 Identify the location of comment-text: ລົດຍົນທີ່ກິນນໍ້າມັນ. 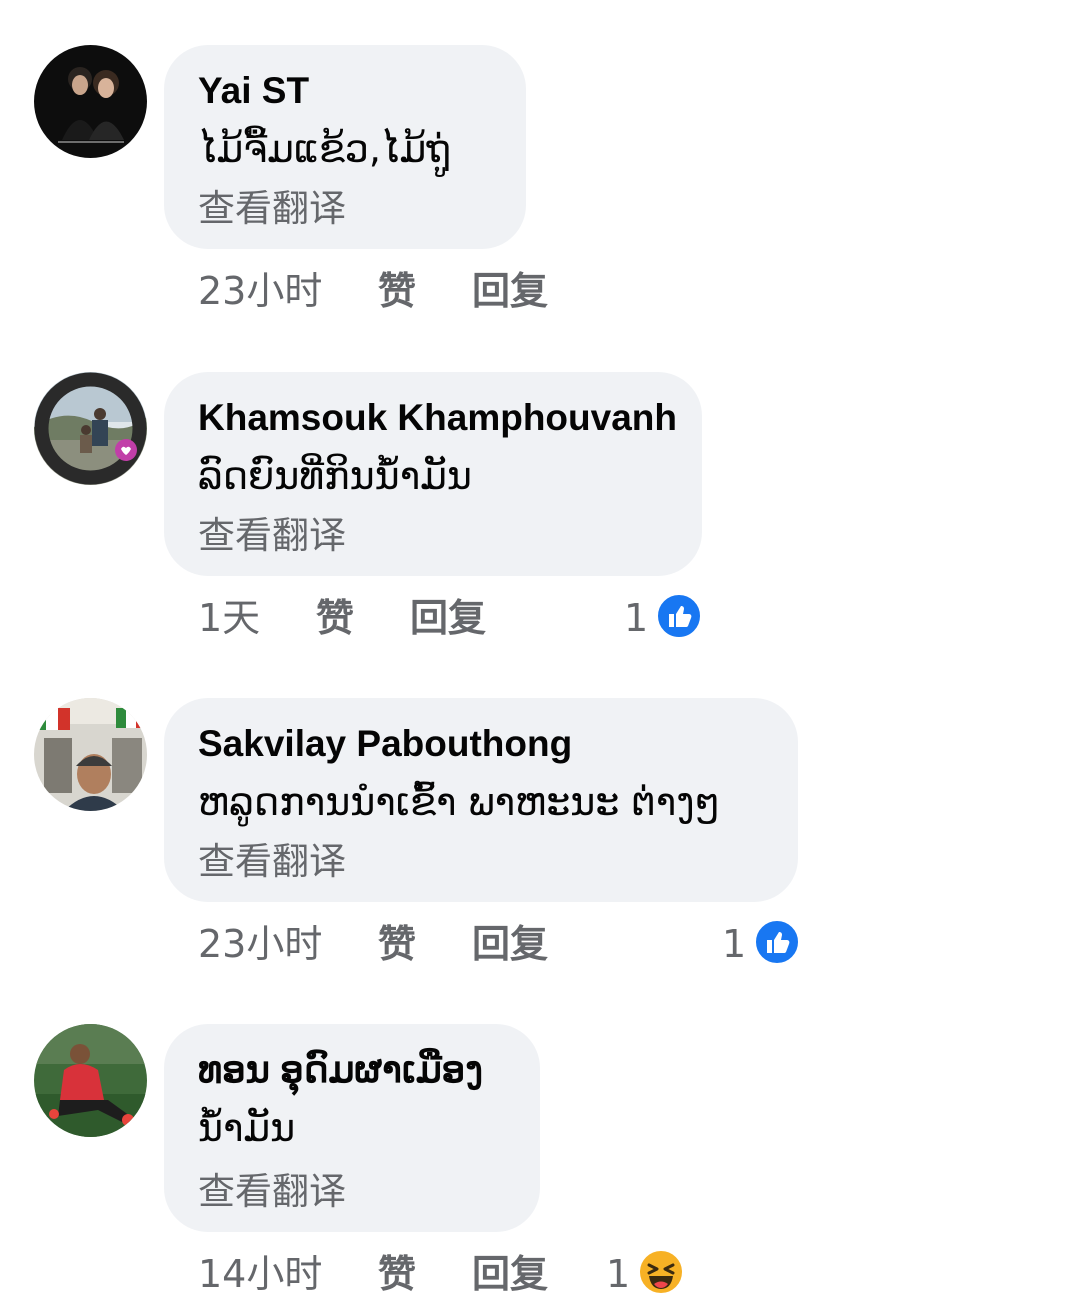
(335, 476).